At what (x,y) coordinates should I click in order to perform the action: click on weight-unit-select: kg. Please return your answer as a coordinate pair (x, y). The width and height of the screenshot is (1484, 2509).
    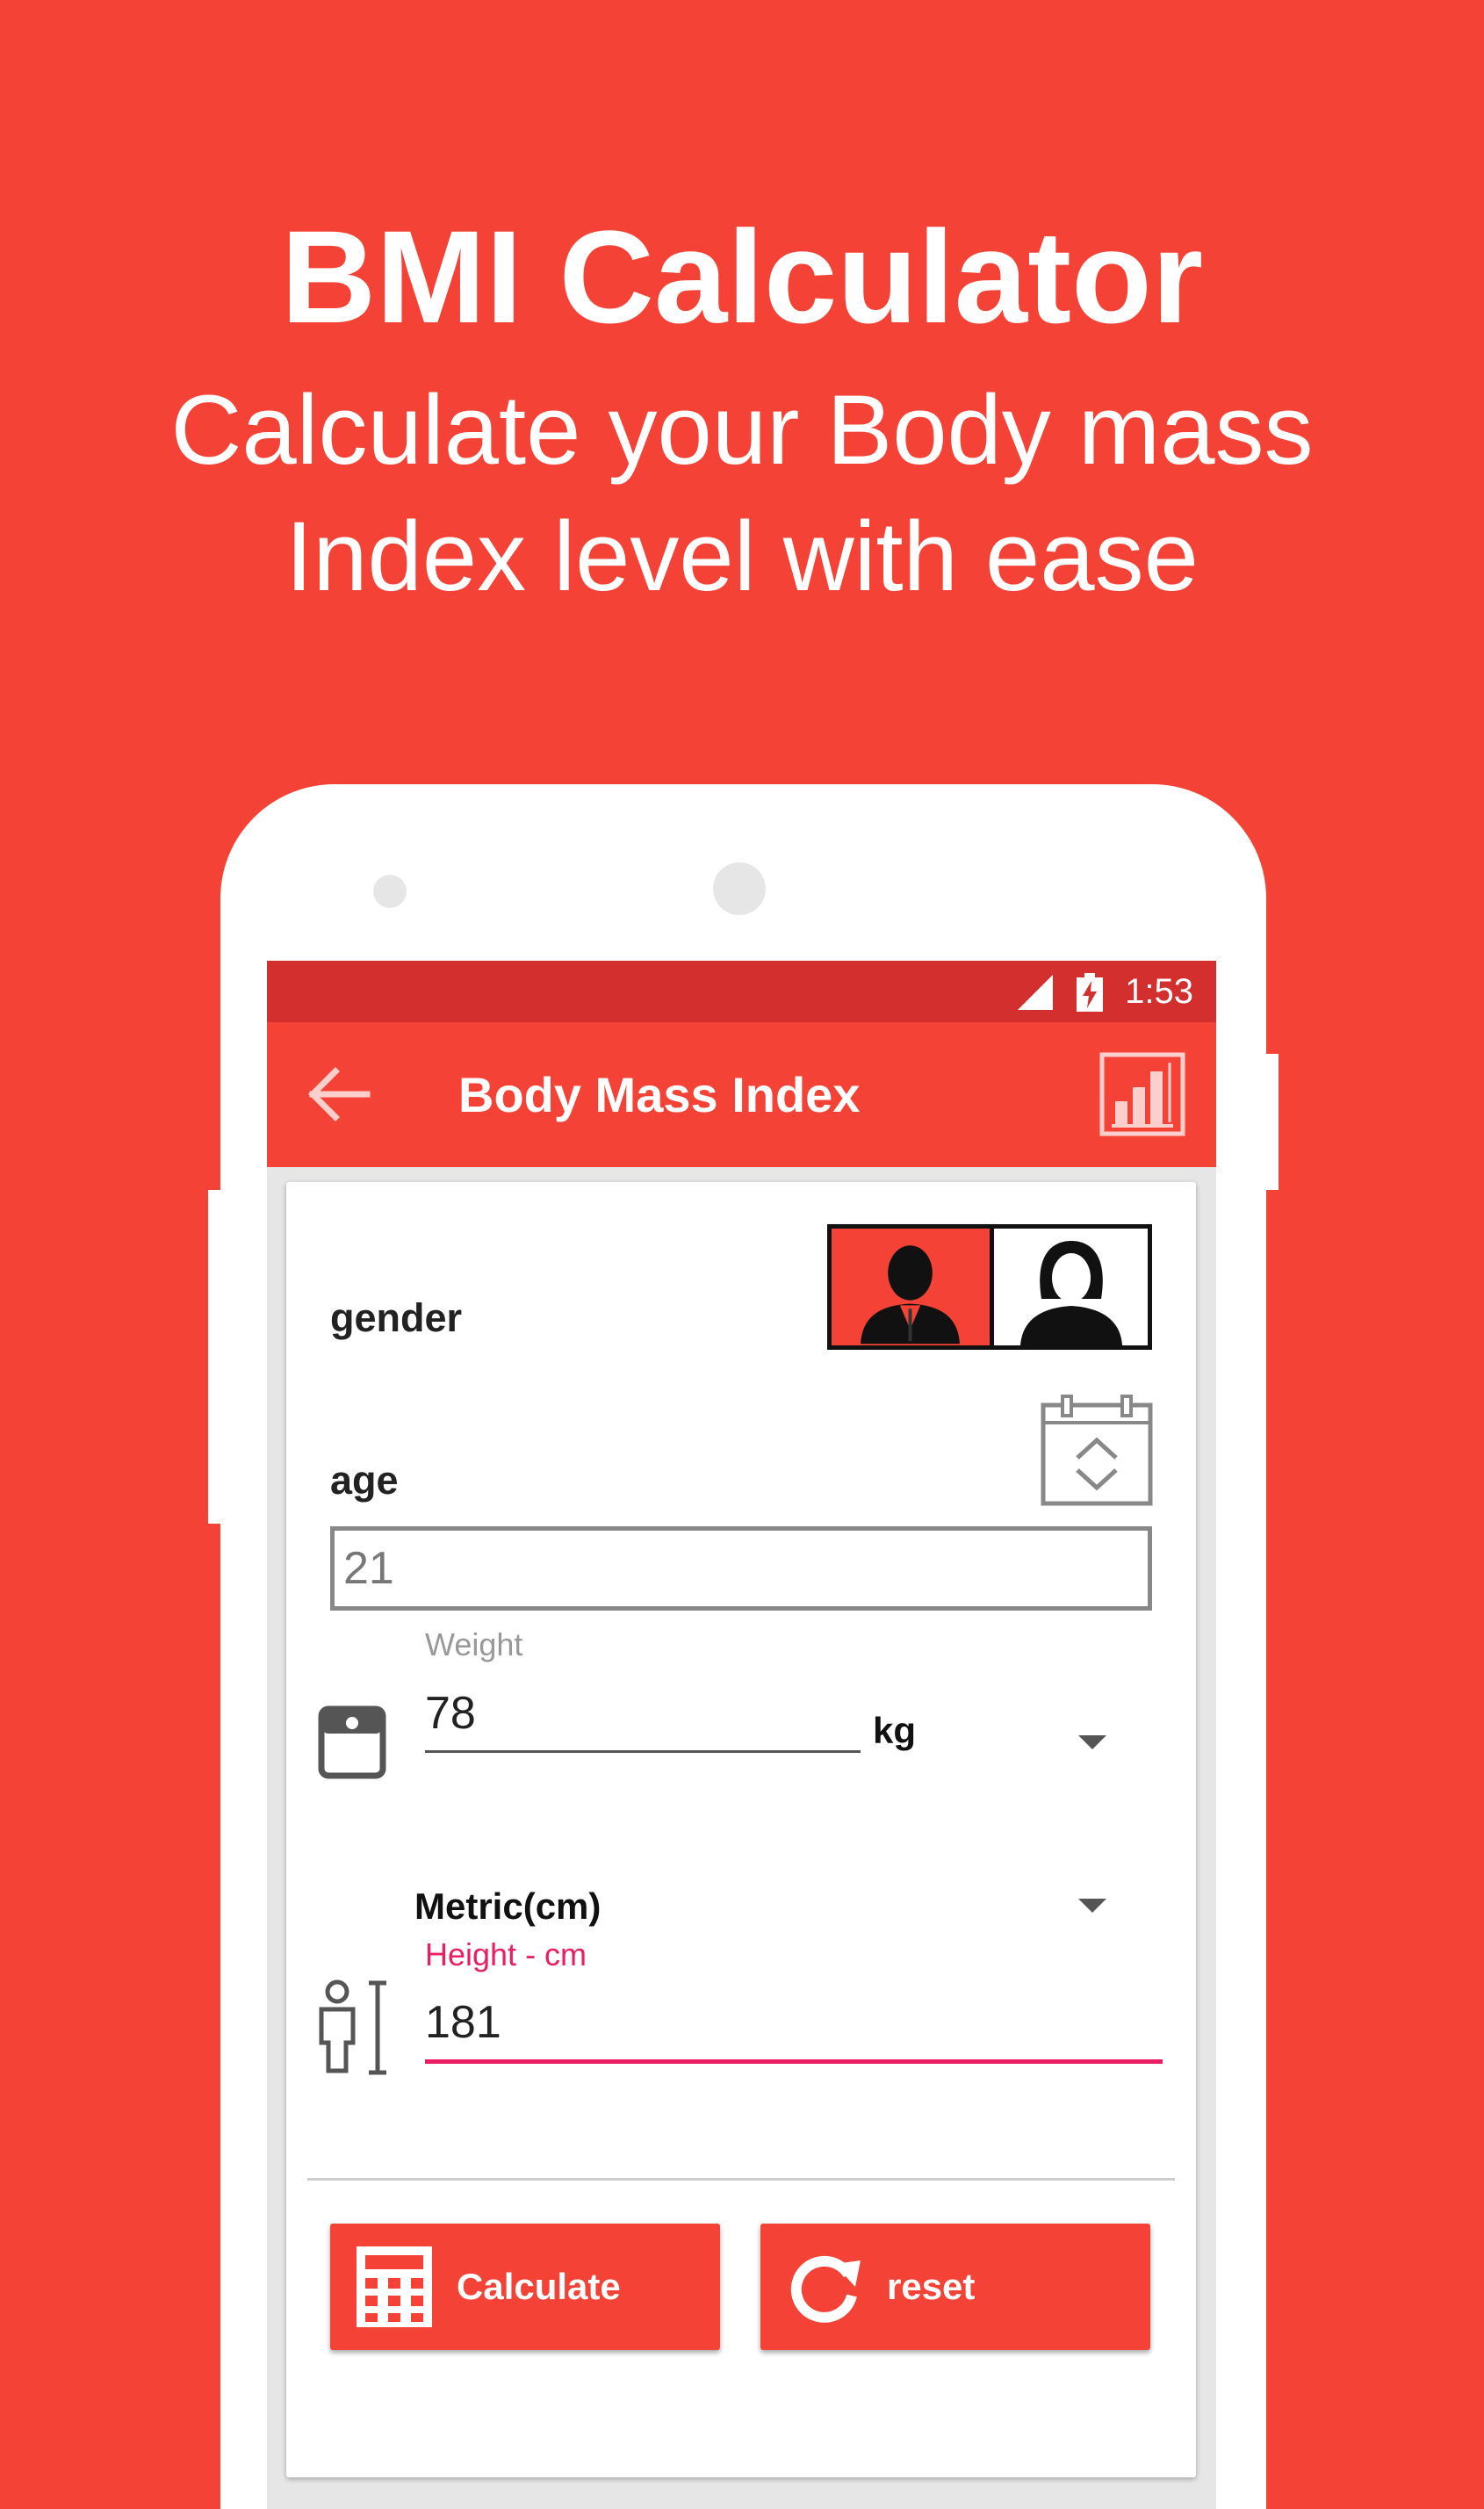
    Looking at the image, I should click on (894, 1731).